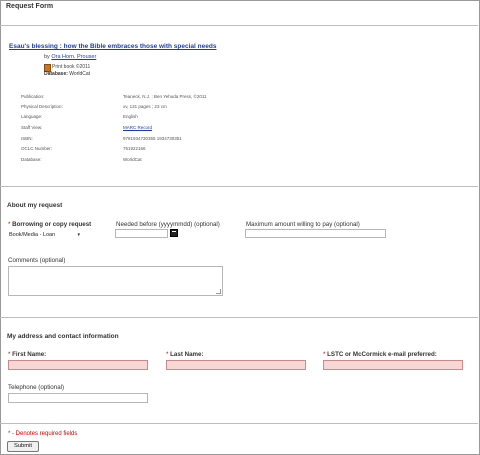 The height and width of the screenshot is (455, 480). I want to click on required-fields-note: * - Denotes required fields, so click(43, 434).